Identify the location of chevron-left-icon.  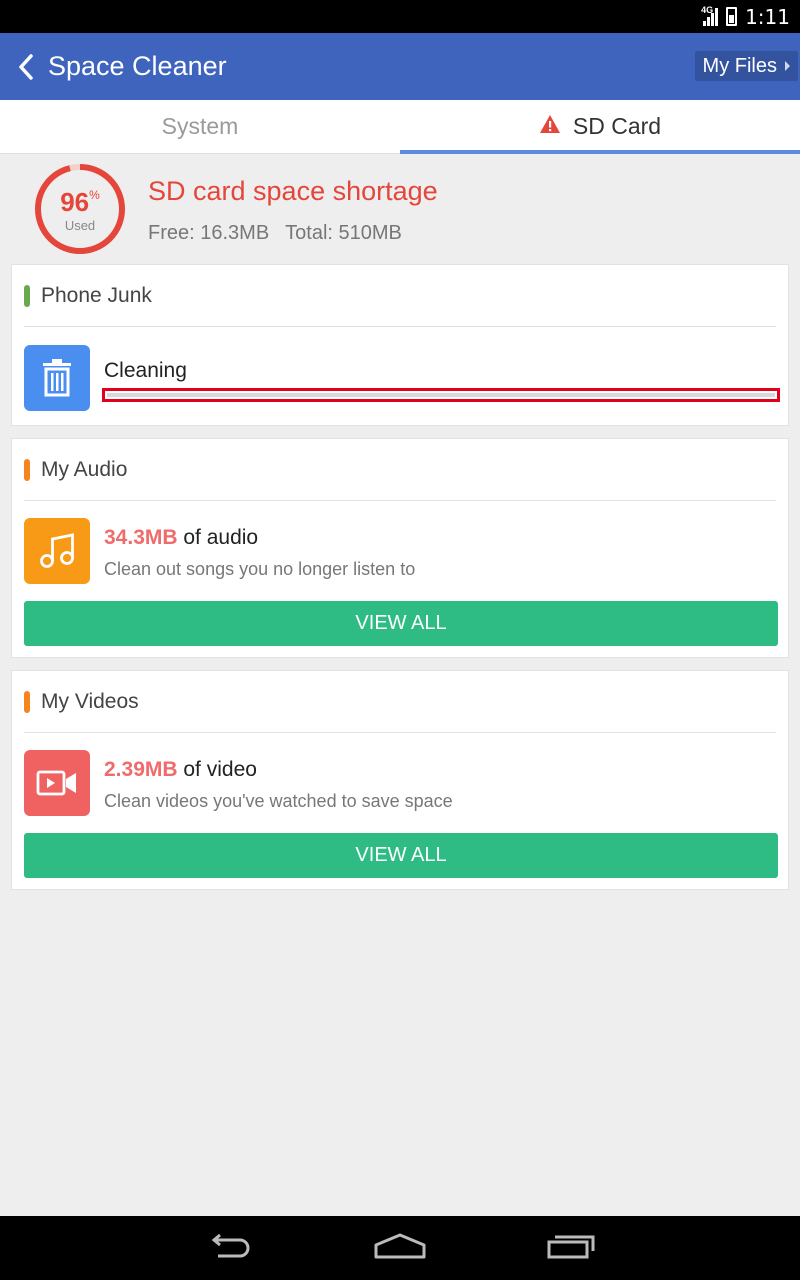
(26, 66).